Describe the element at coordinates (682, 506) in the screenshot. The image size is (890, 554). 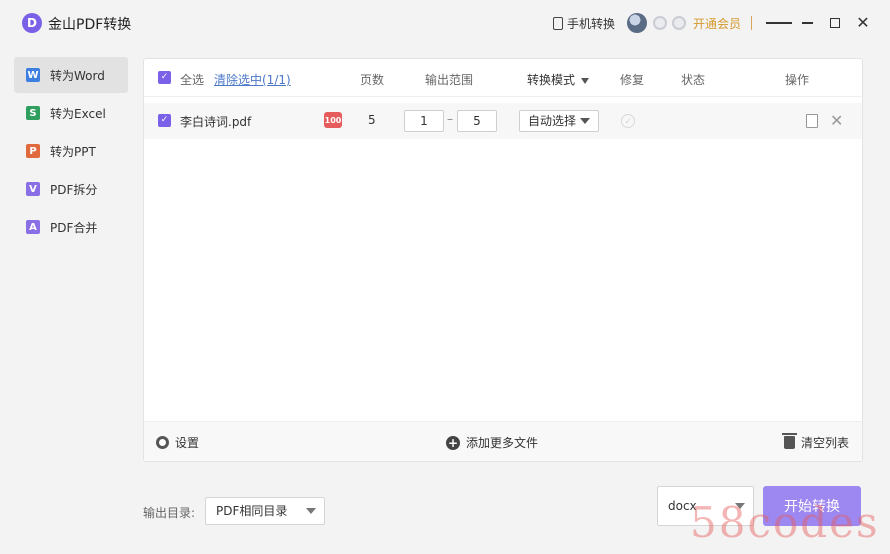
I see `format-value: docx` at that location.